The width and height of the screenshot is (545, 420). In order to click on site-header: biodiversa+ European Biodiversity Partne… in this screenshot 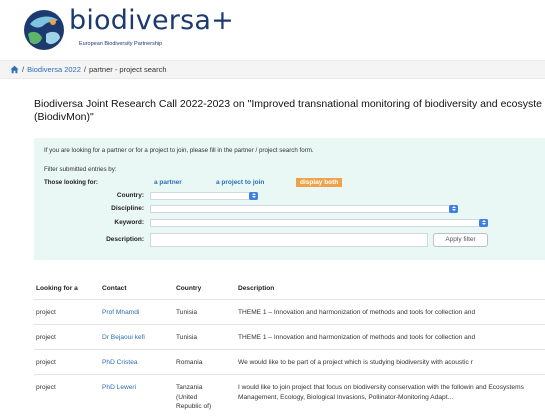, I will do `click(272, 29)`.